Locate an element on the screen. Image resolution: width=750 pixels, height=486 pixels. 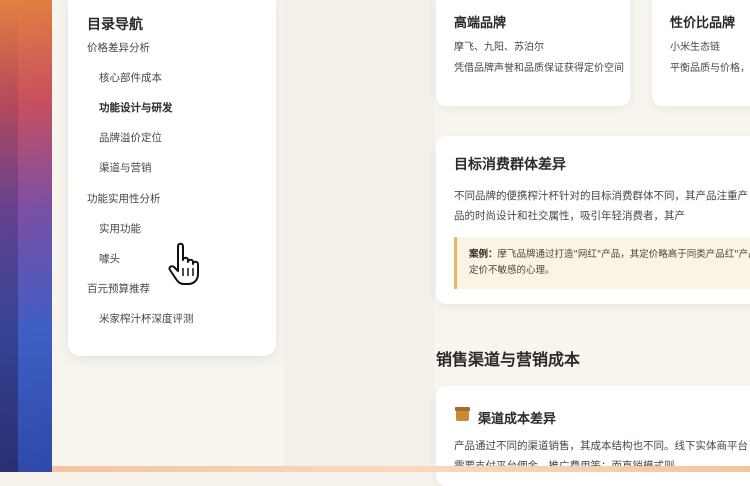
toc-item-function: 功能实用性分析 is located at coordinates (124, 198).